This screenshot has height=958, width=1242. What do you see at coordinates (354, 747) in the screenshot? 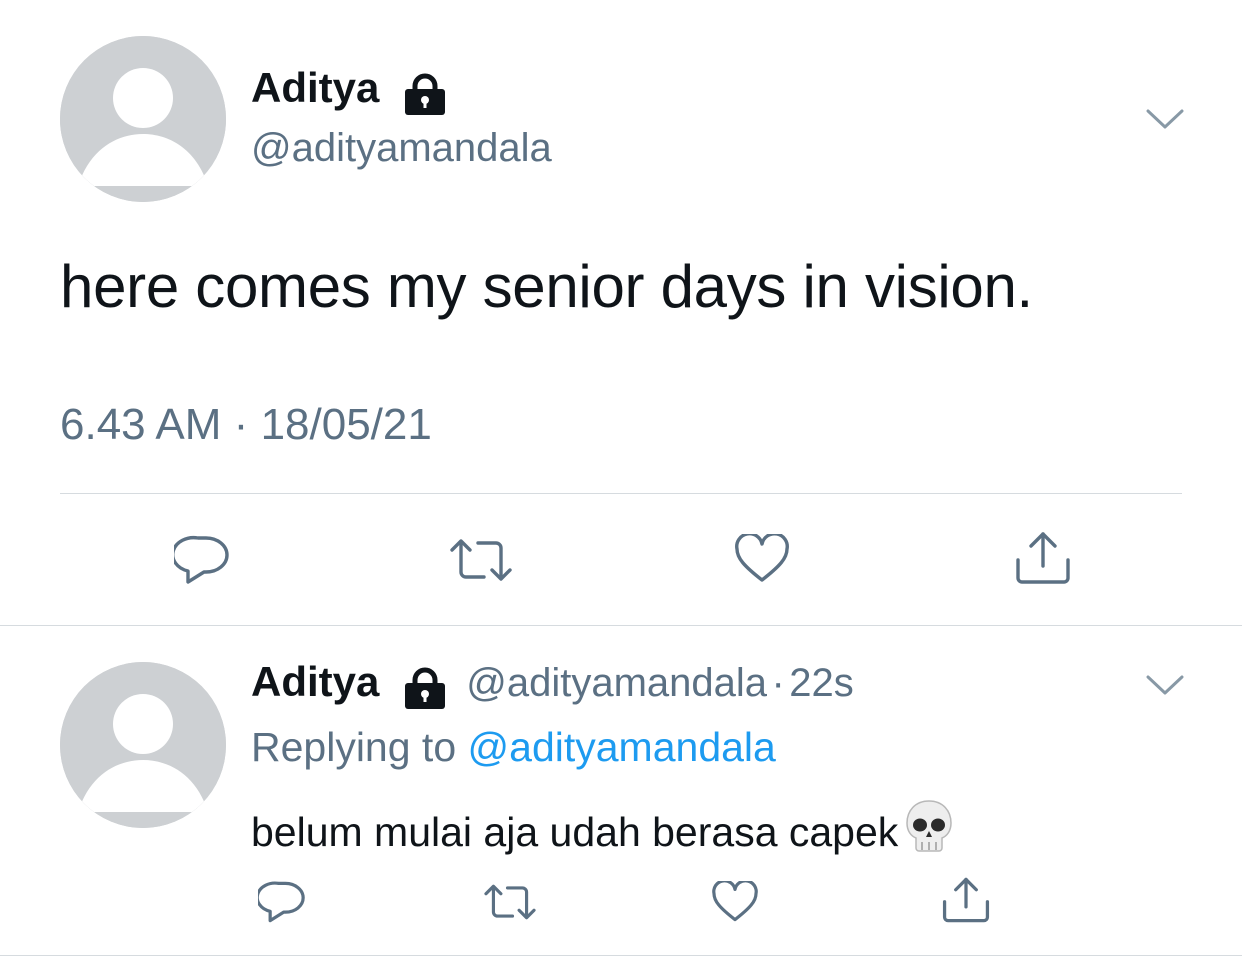
I see `replying-prefix: Replying to` at bounding box center [354, 747].